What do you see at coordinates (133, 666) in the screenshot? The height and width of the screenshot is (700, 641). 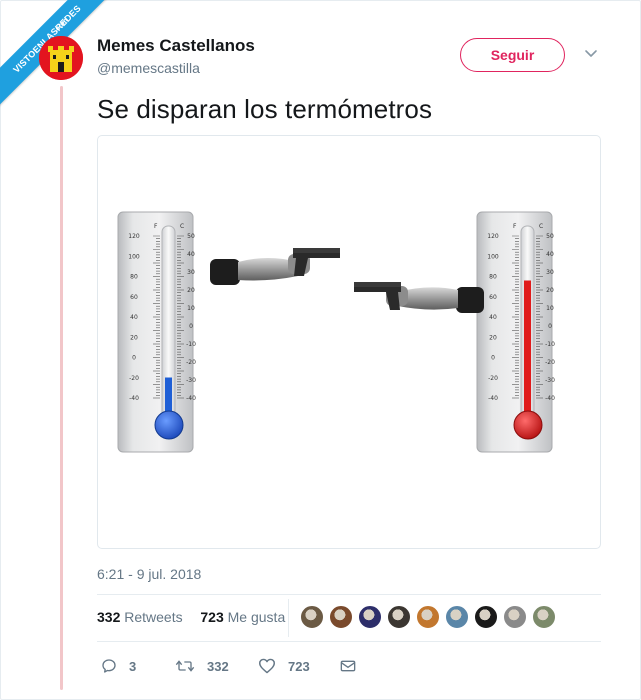 I see `reply-count: 3` at bounding box center [133, 666].